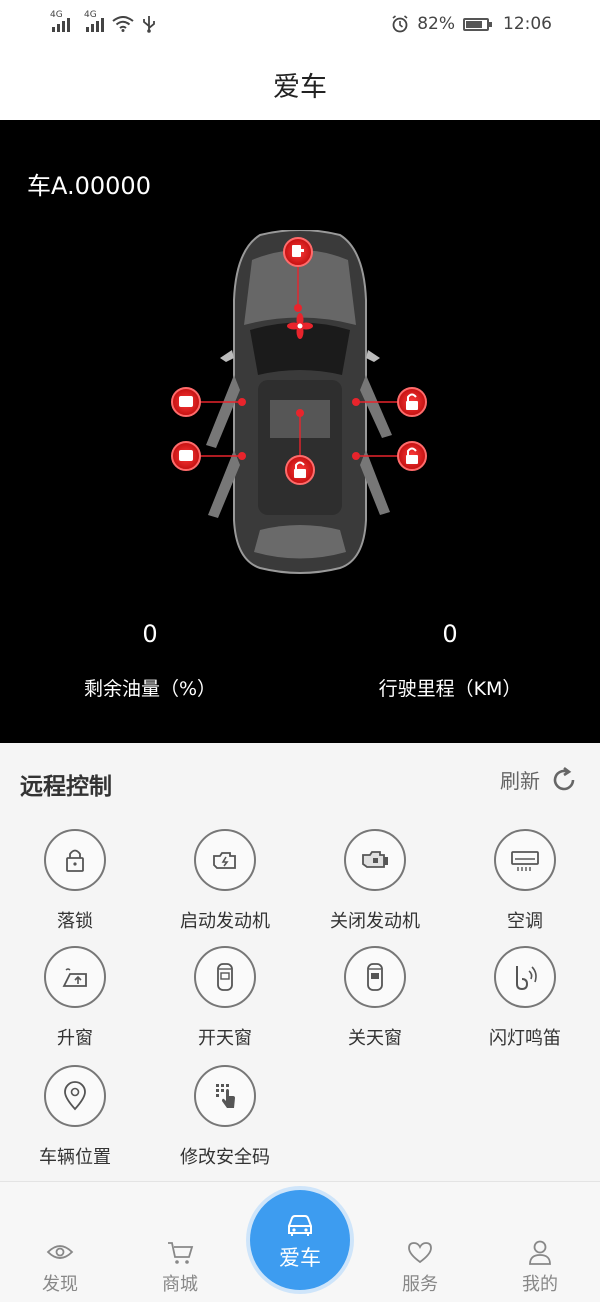  Describe the element at coordinates (60, 1252) in the screenshot. I see `eye-icon` at that location.